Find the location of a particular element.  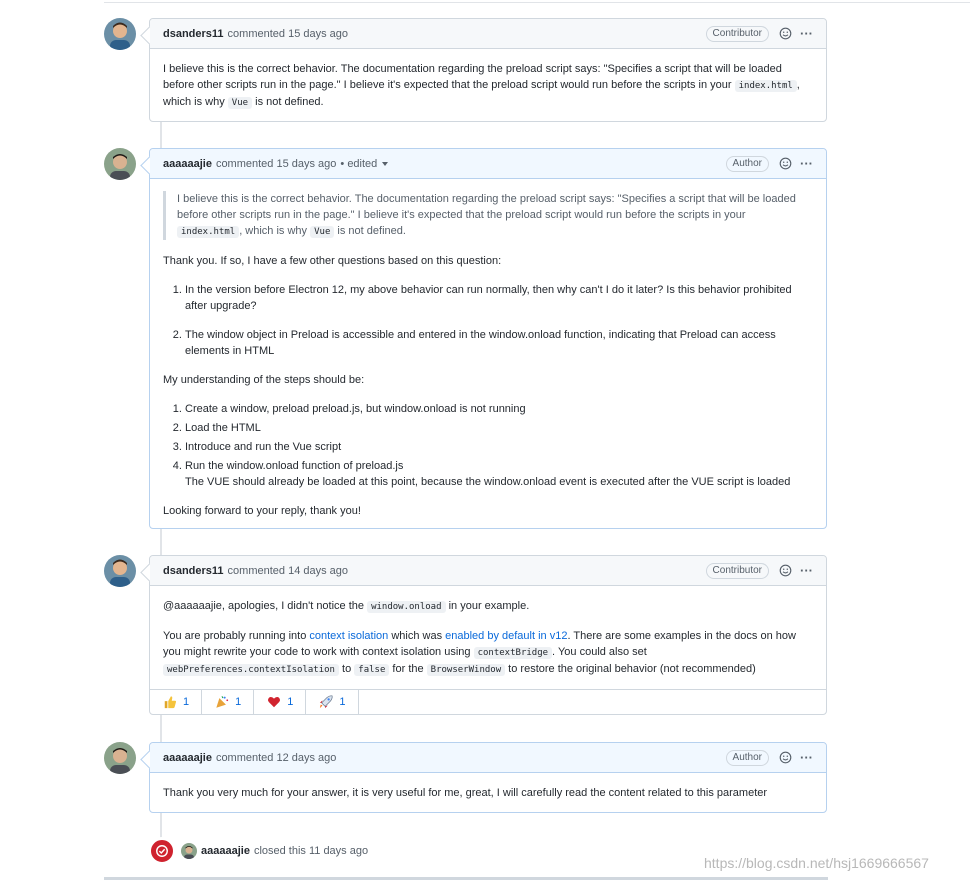

rocket-icon is located at coordinates (325, 702).